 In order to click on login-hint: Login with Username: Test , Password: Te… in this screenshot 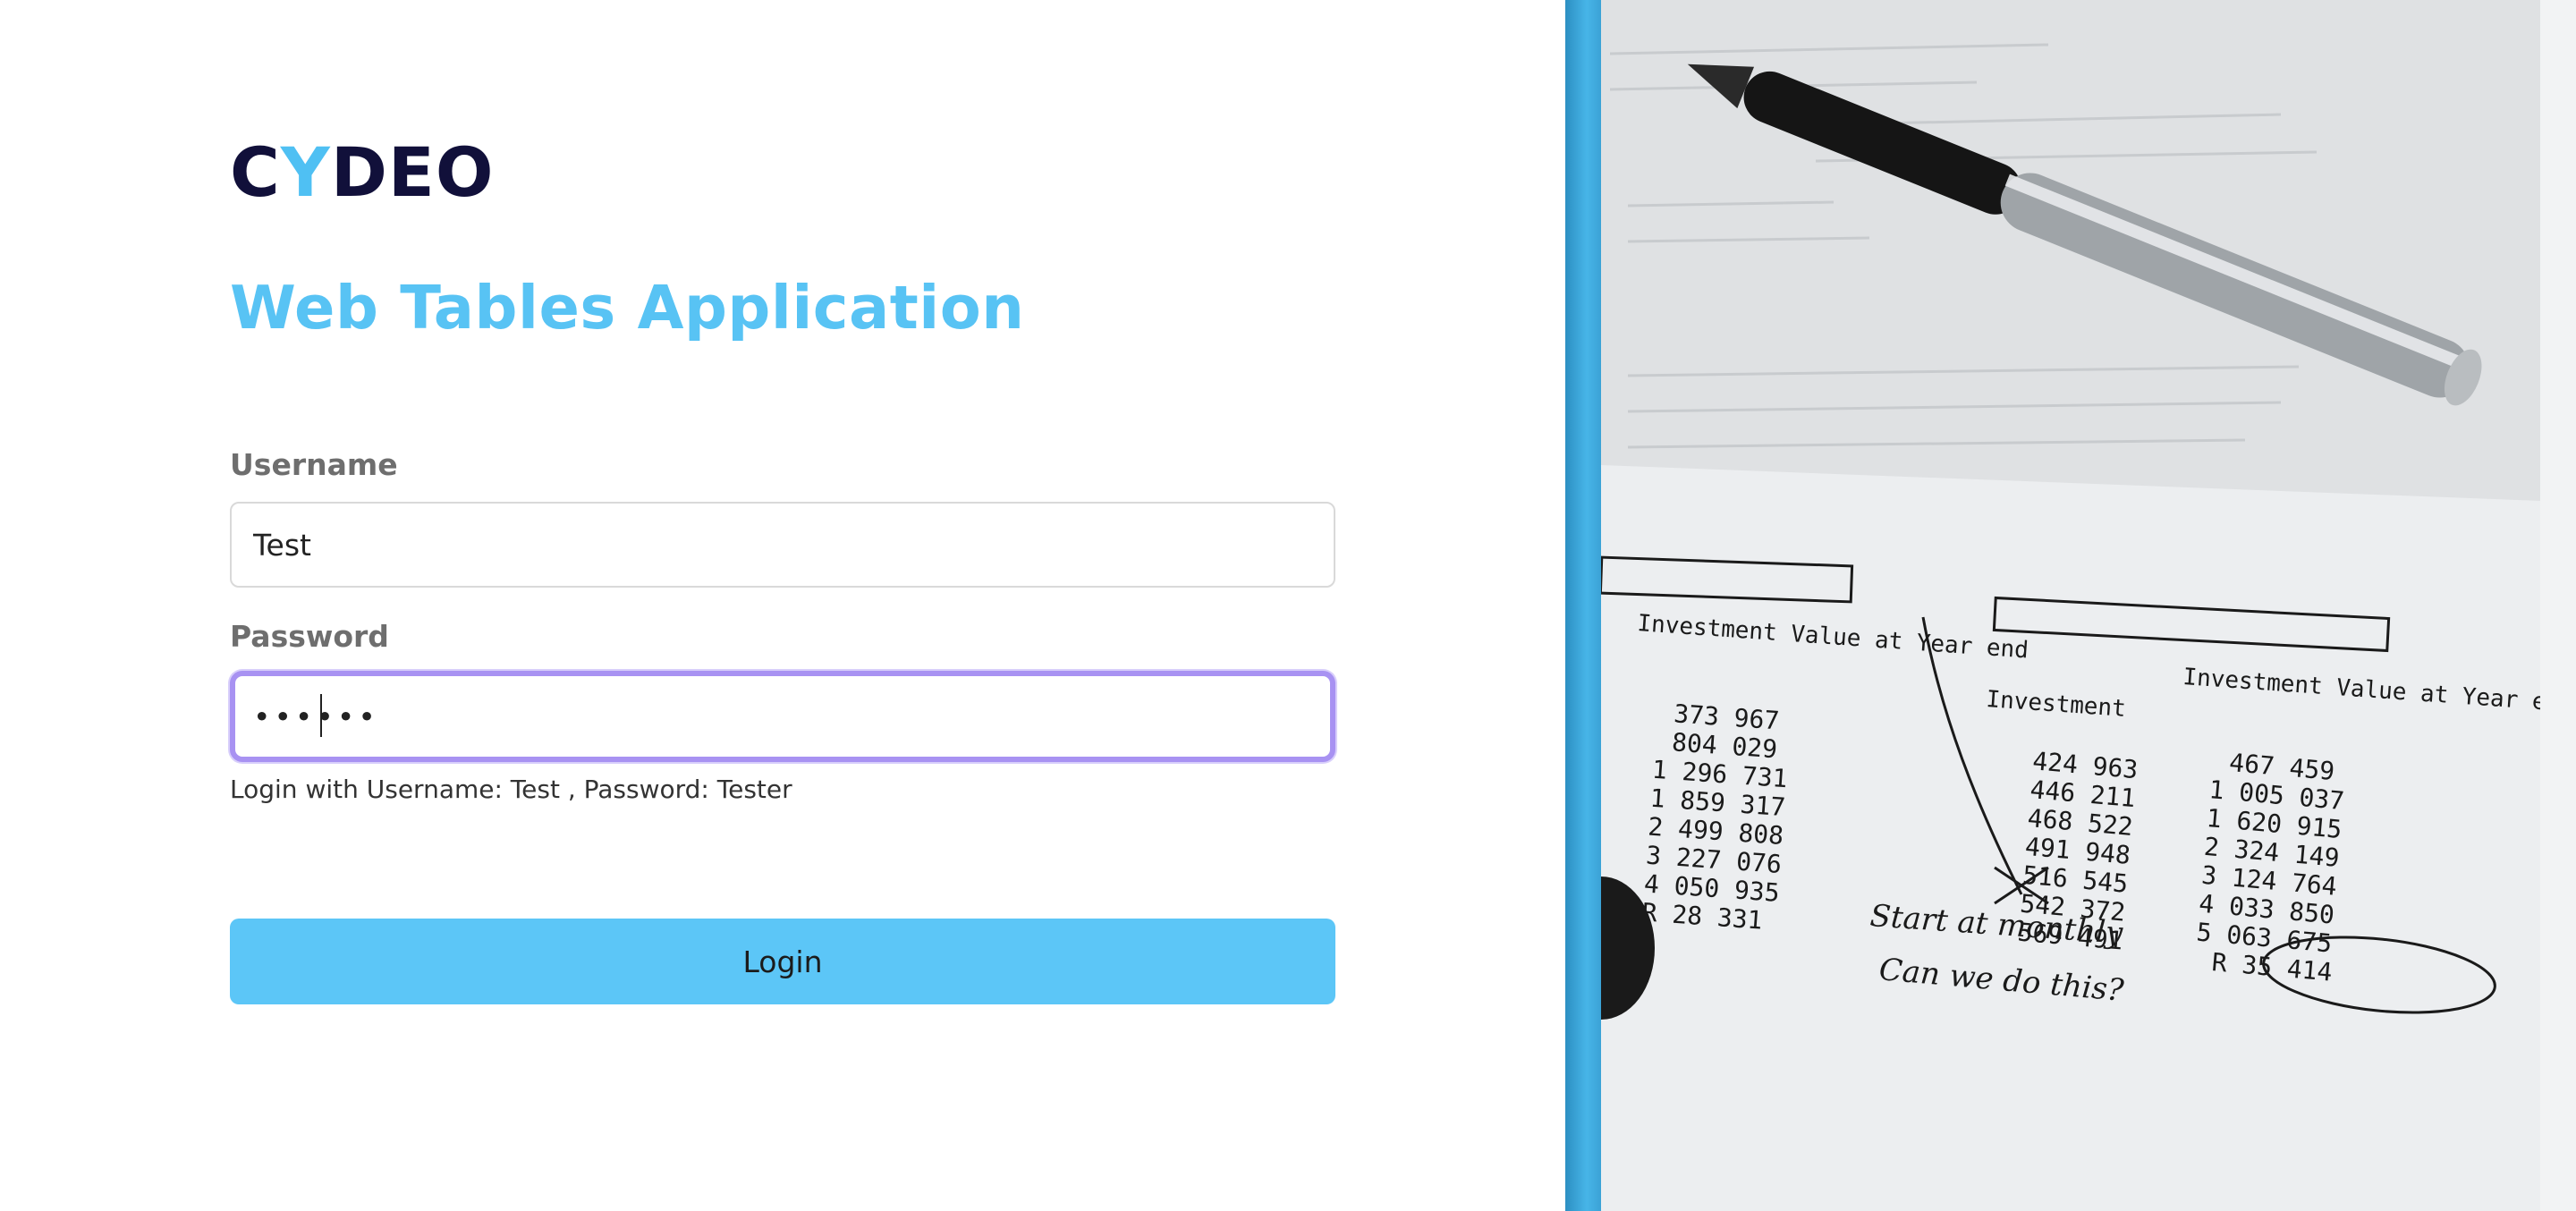, I will do `click(511, 789)`.